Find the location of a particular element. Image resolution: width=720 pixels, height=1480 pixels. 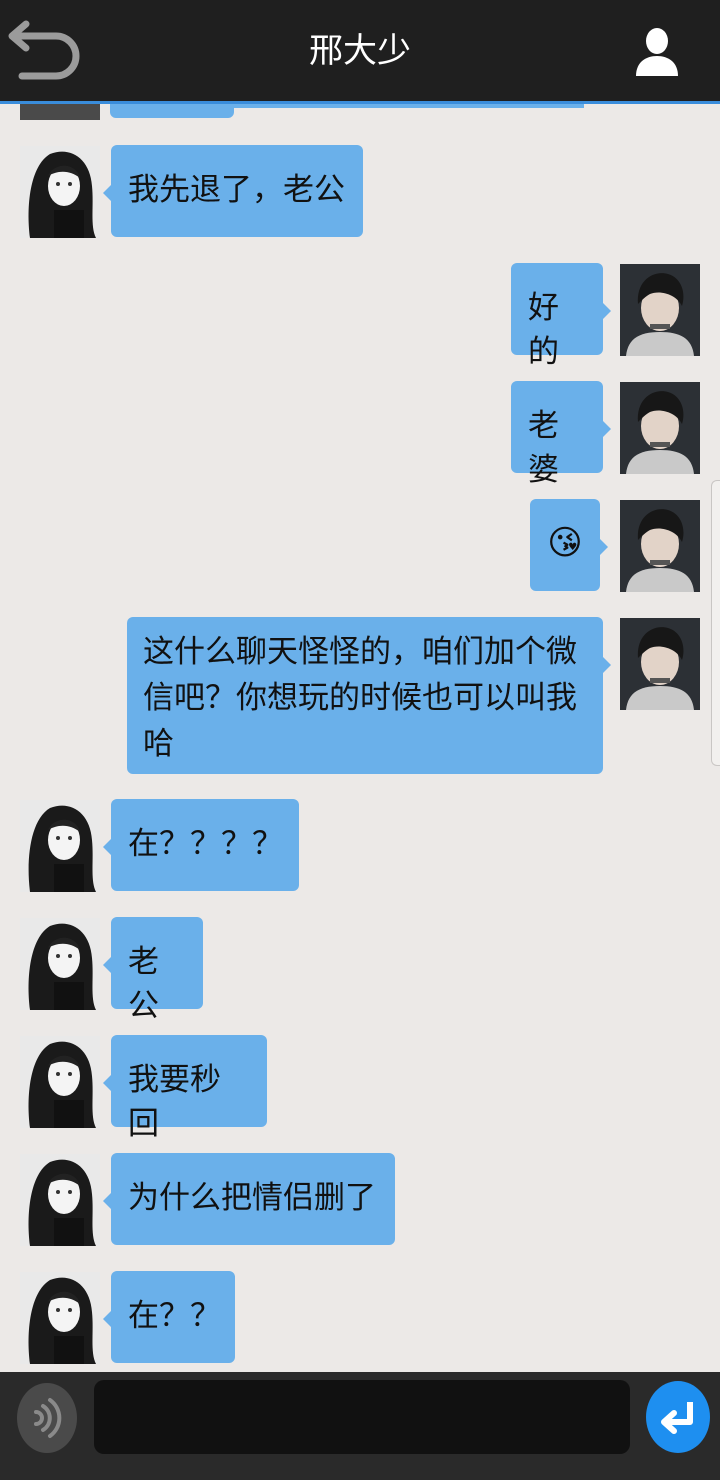

input-bar is located at coordinates (360, 1426).